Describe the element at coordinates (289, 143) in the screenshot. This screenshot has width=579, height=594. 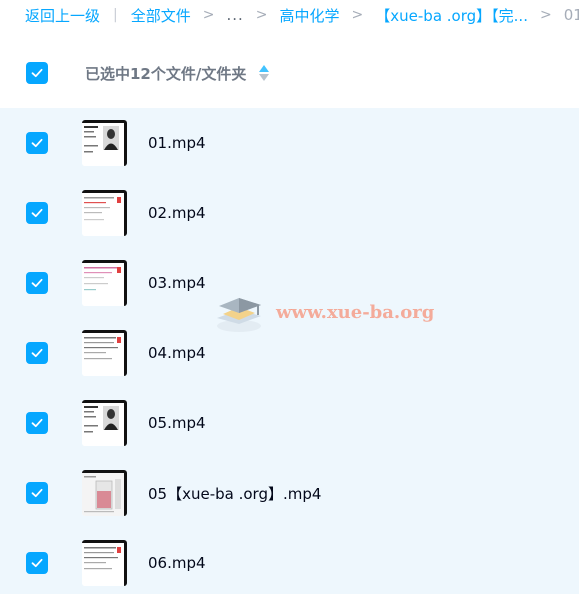
I see `file-row: 01.mp4` at that location.